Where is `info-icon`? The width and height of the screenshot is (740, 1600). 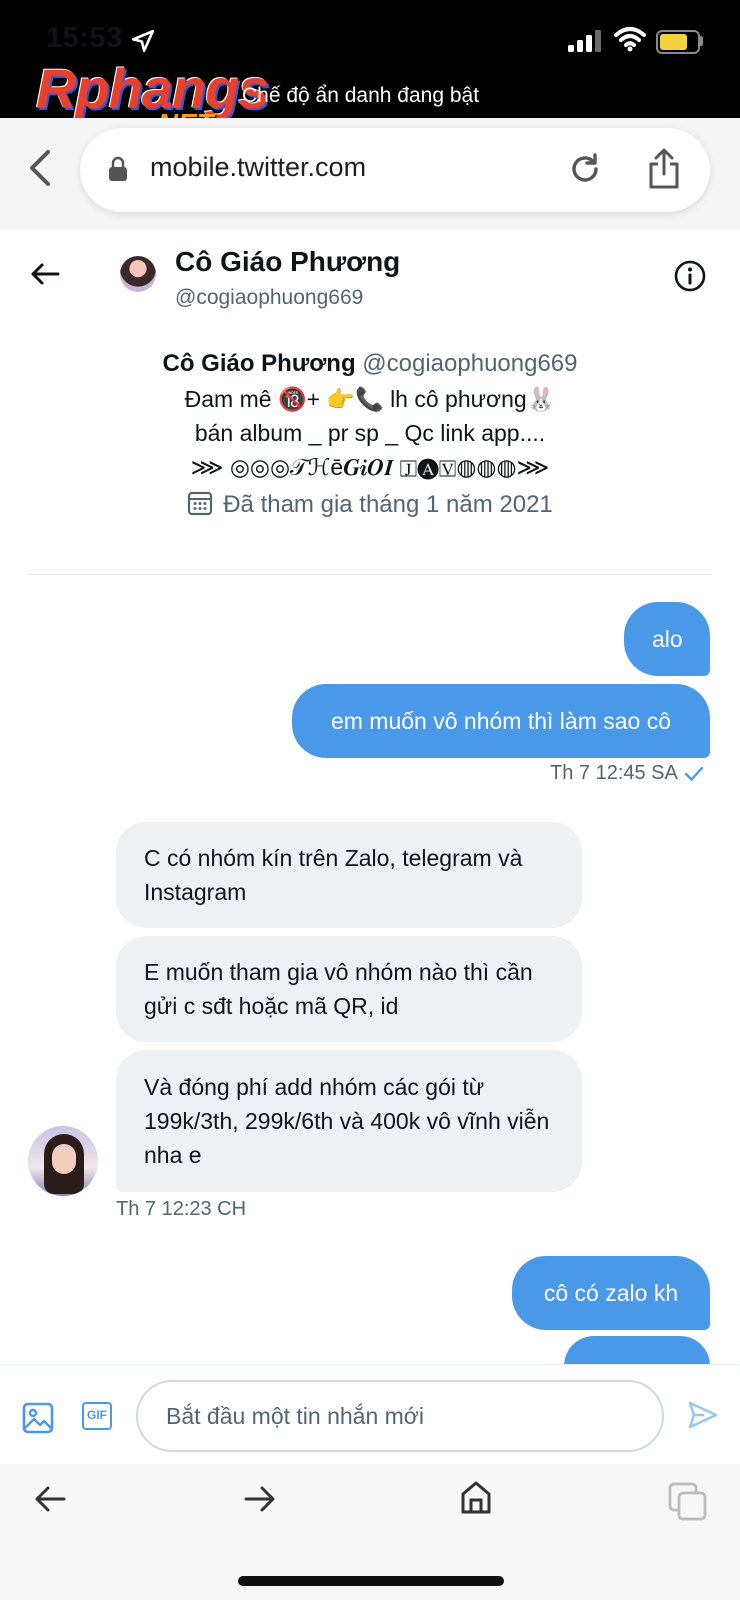 info-icon is located at coordinates (690, 276).